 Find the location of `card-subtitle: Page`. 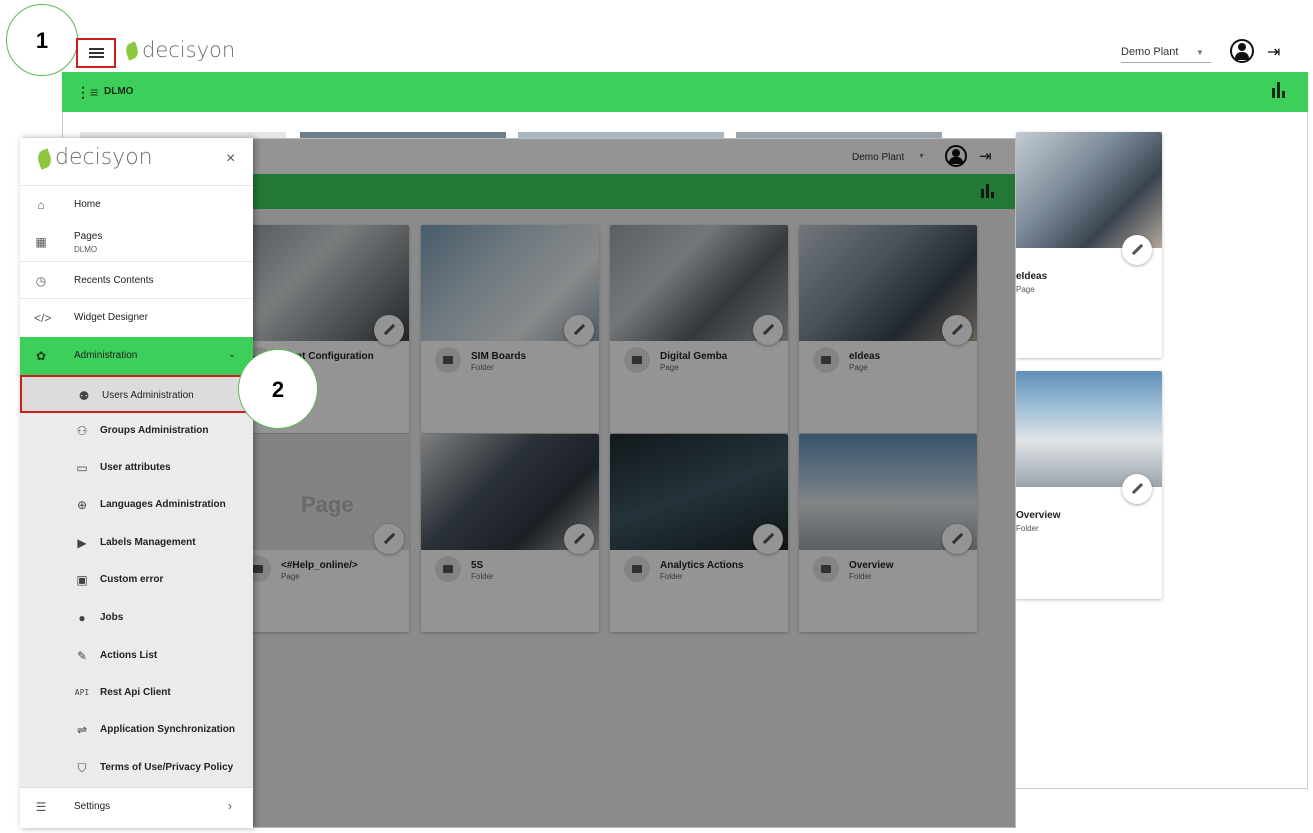

card-subtitle: Page is located at coordinates (1025, 289).